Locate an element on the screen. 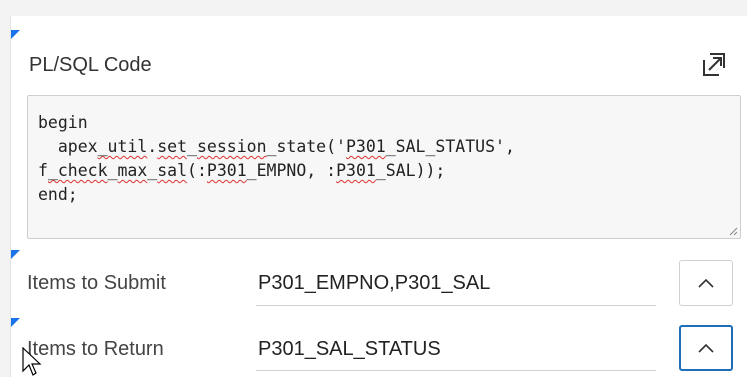 The height and width of the screenshot is (377, 747). expand-icon is located at coordinates (714, 65).